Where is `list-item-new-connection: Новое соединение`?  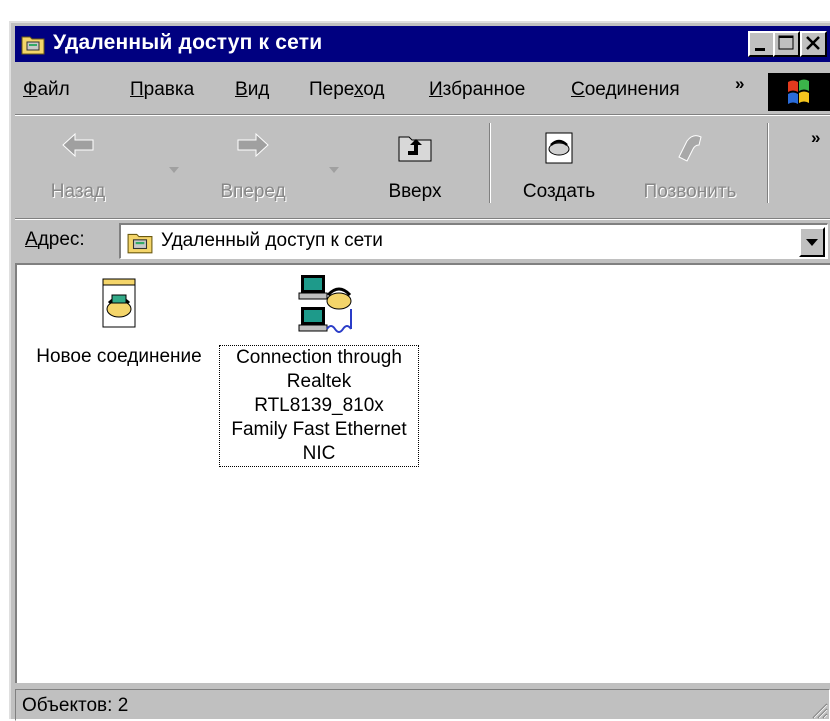
list-item-new-connection: Новое соединение is located at coordinates (119, 320).